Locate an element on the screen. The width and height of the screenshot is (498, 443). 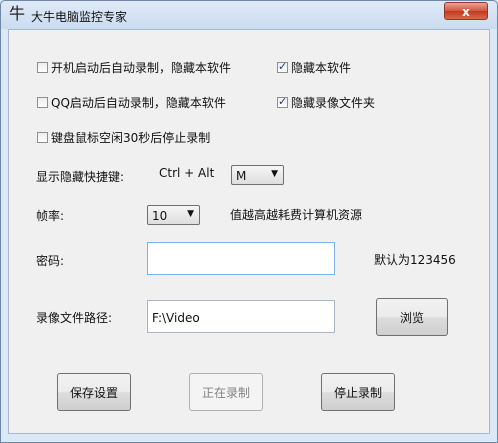
browse-button: 浏览 is located at coordinates (412, 317).